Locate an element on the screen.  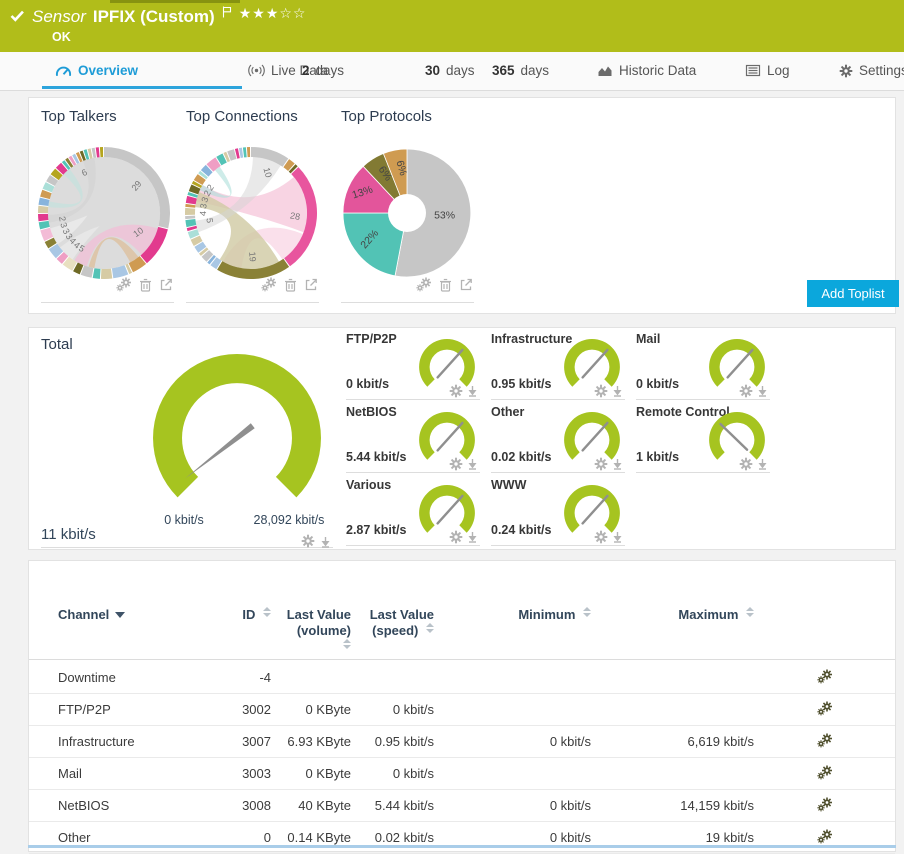
historic-icon is located at coordinates (605, 70).